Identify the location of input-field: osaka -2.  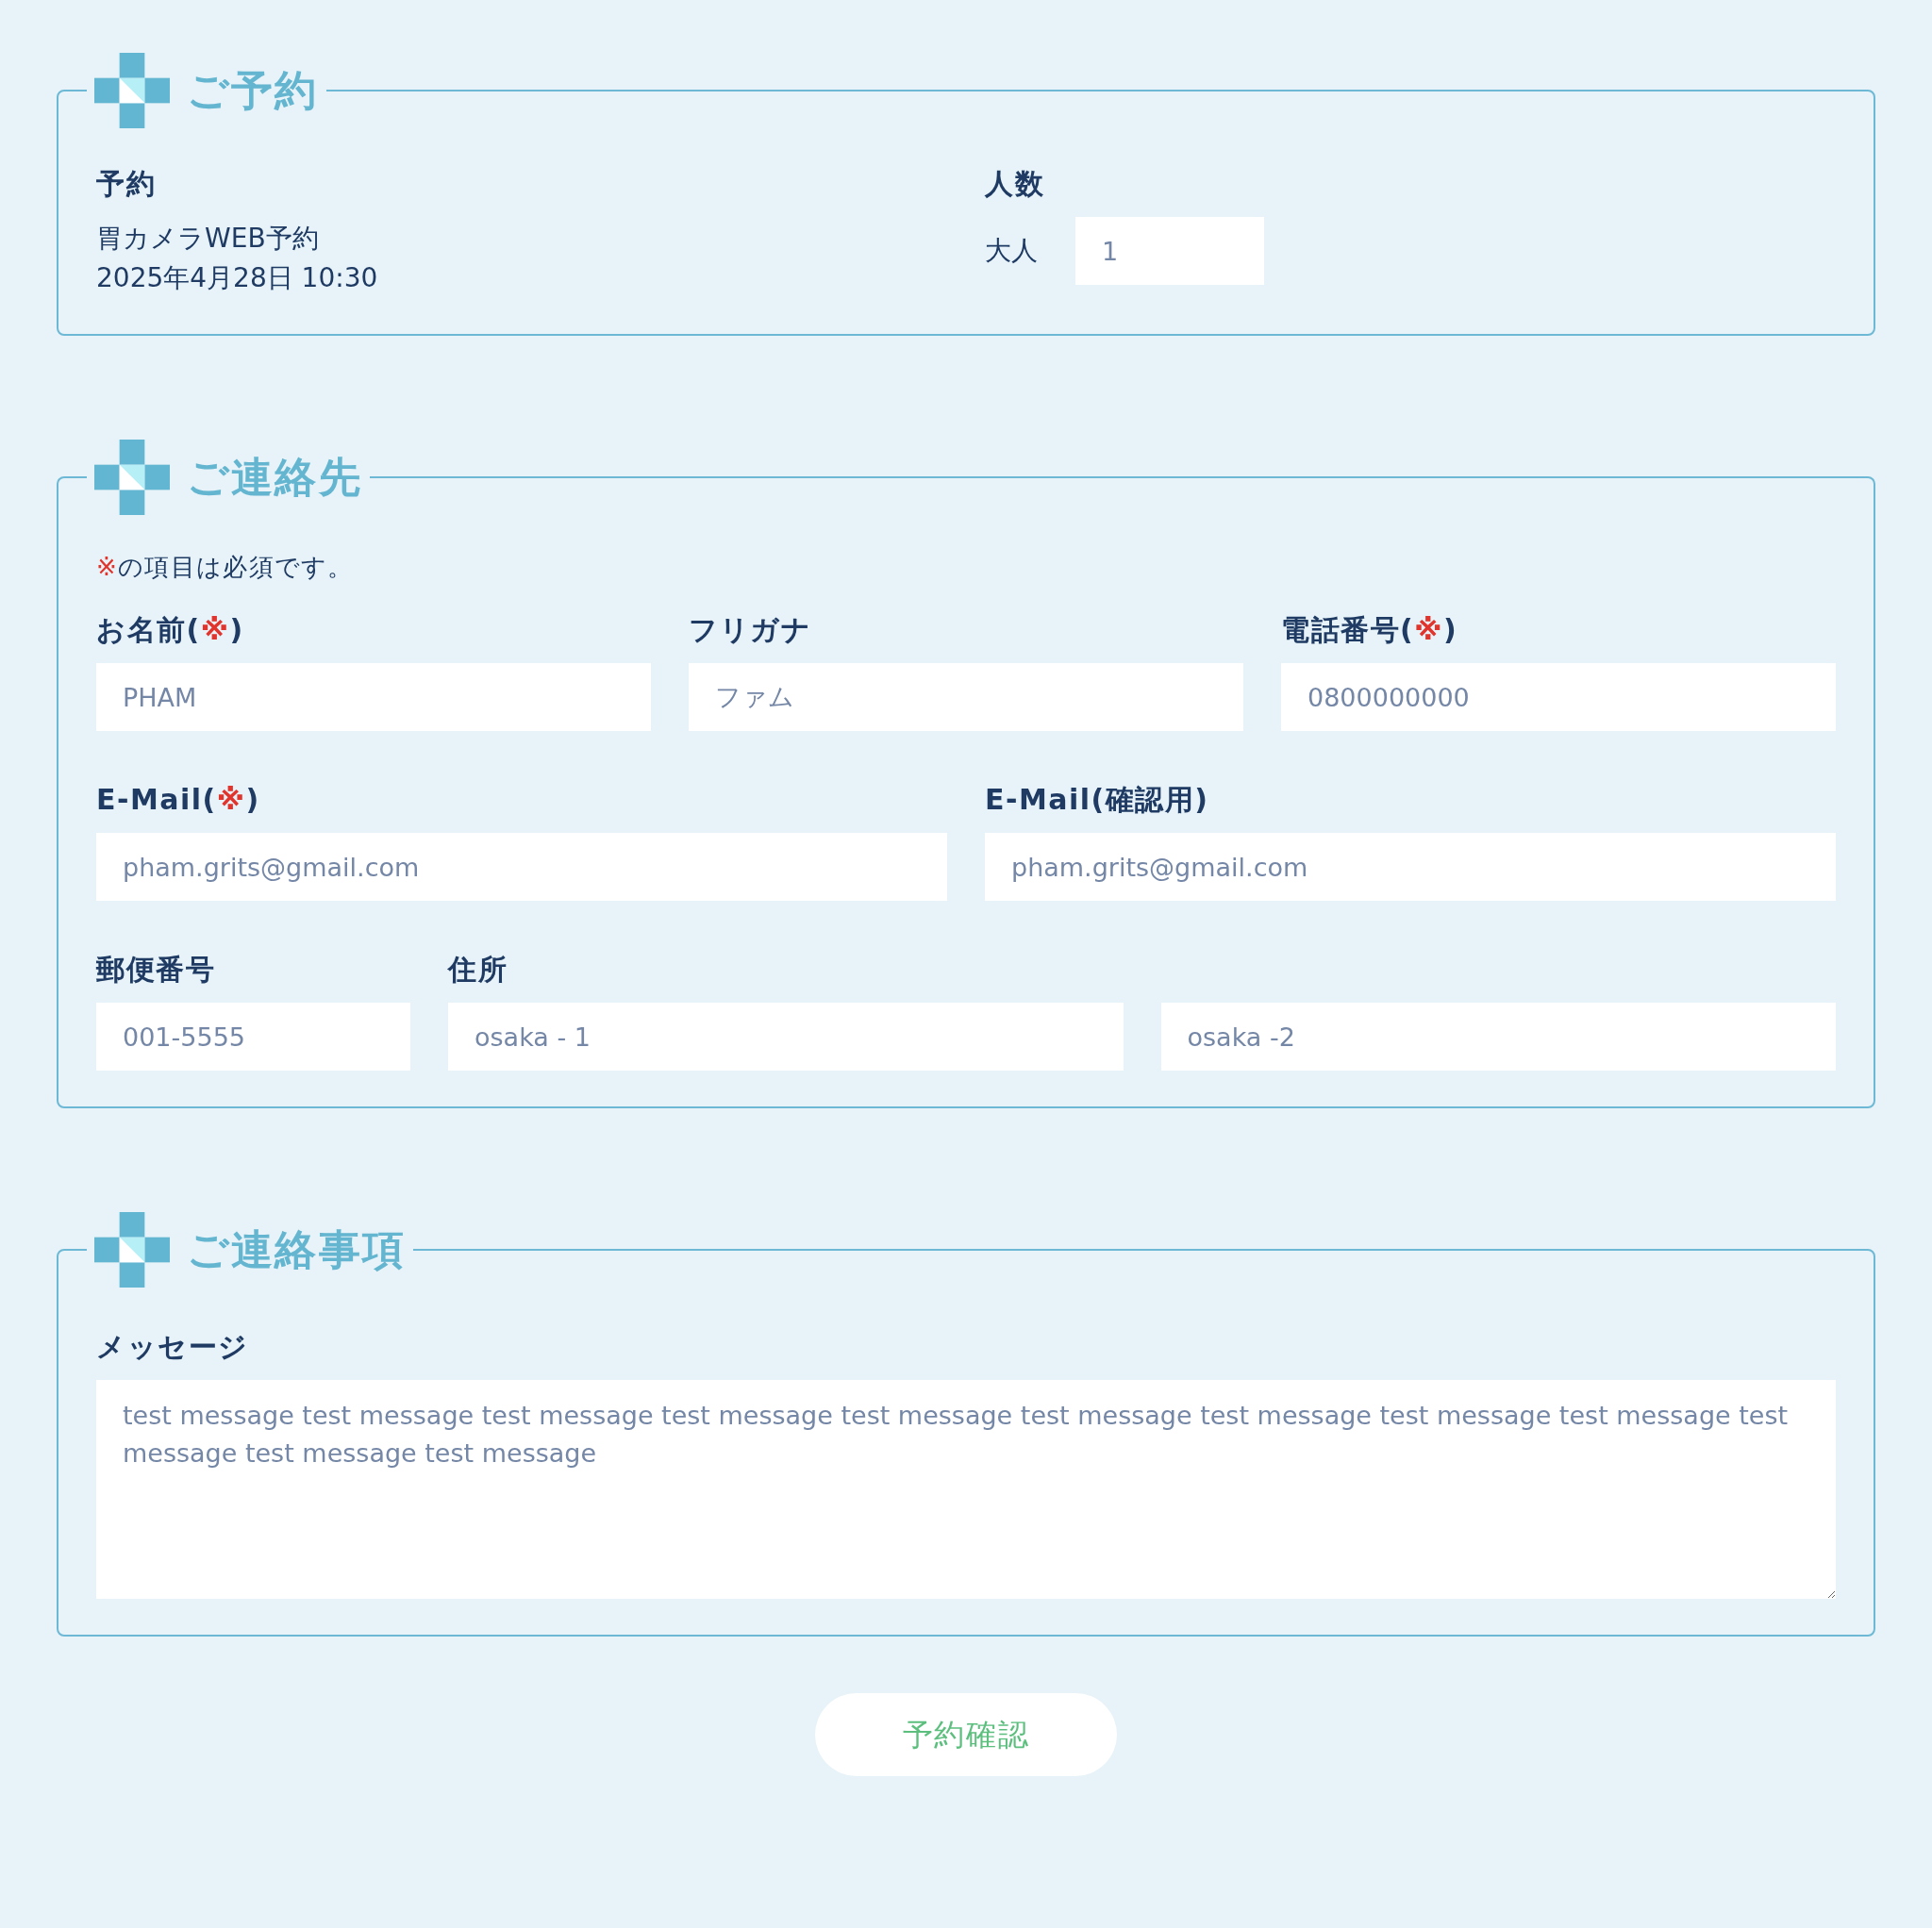
(1498, 1037).